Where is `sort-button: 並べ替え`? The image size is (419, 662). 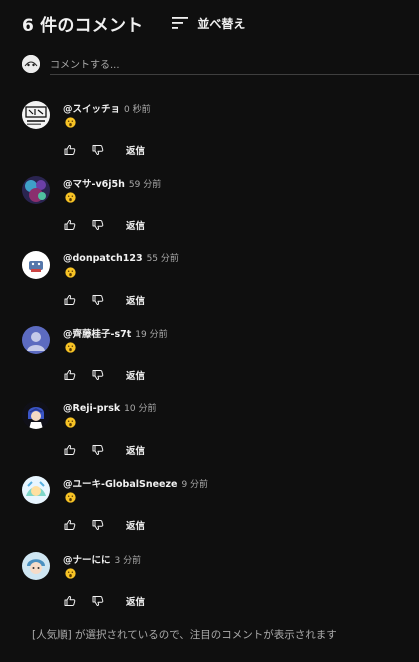
sort-button: 並べ替え is located at coordinates (208, 23).